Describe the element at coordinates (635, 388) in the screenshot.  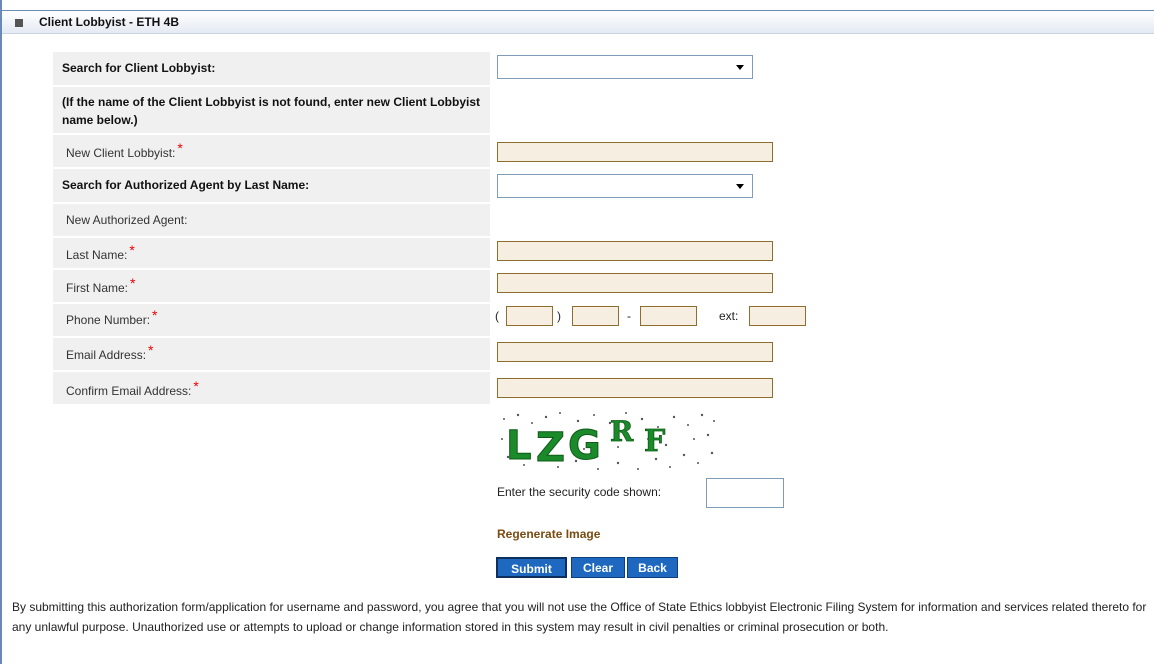
I see `confirm-email-input` at that location.